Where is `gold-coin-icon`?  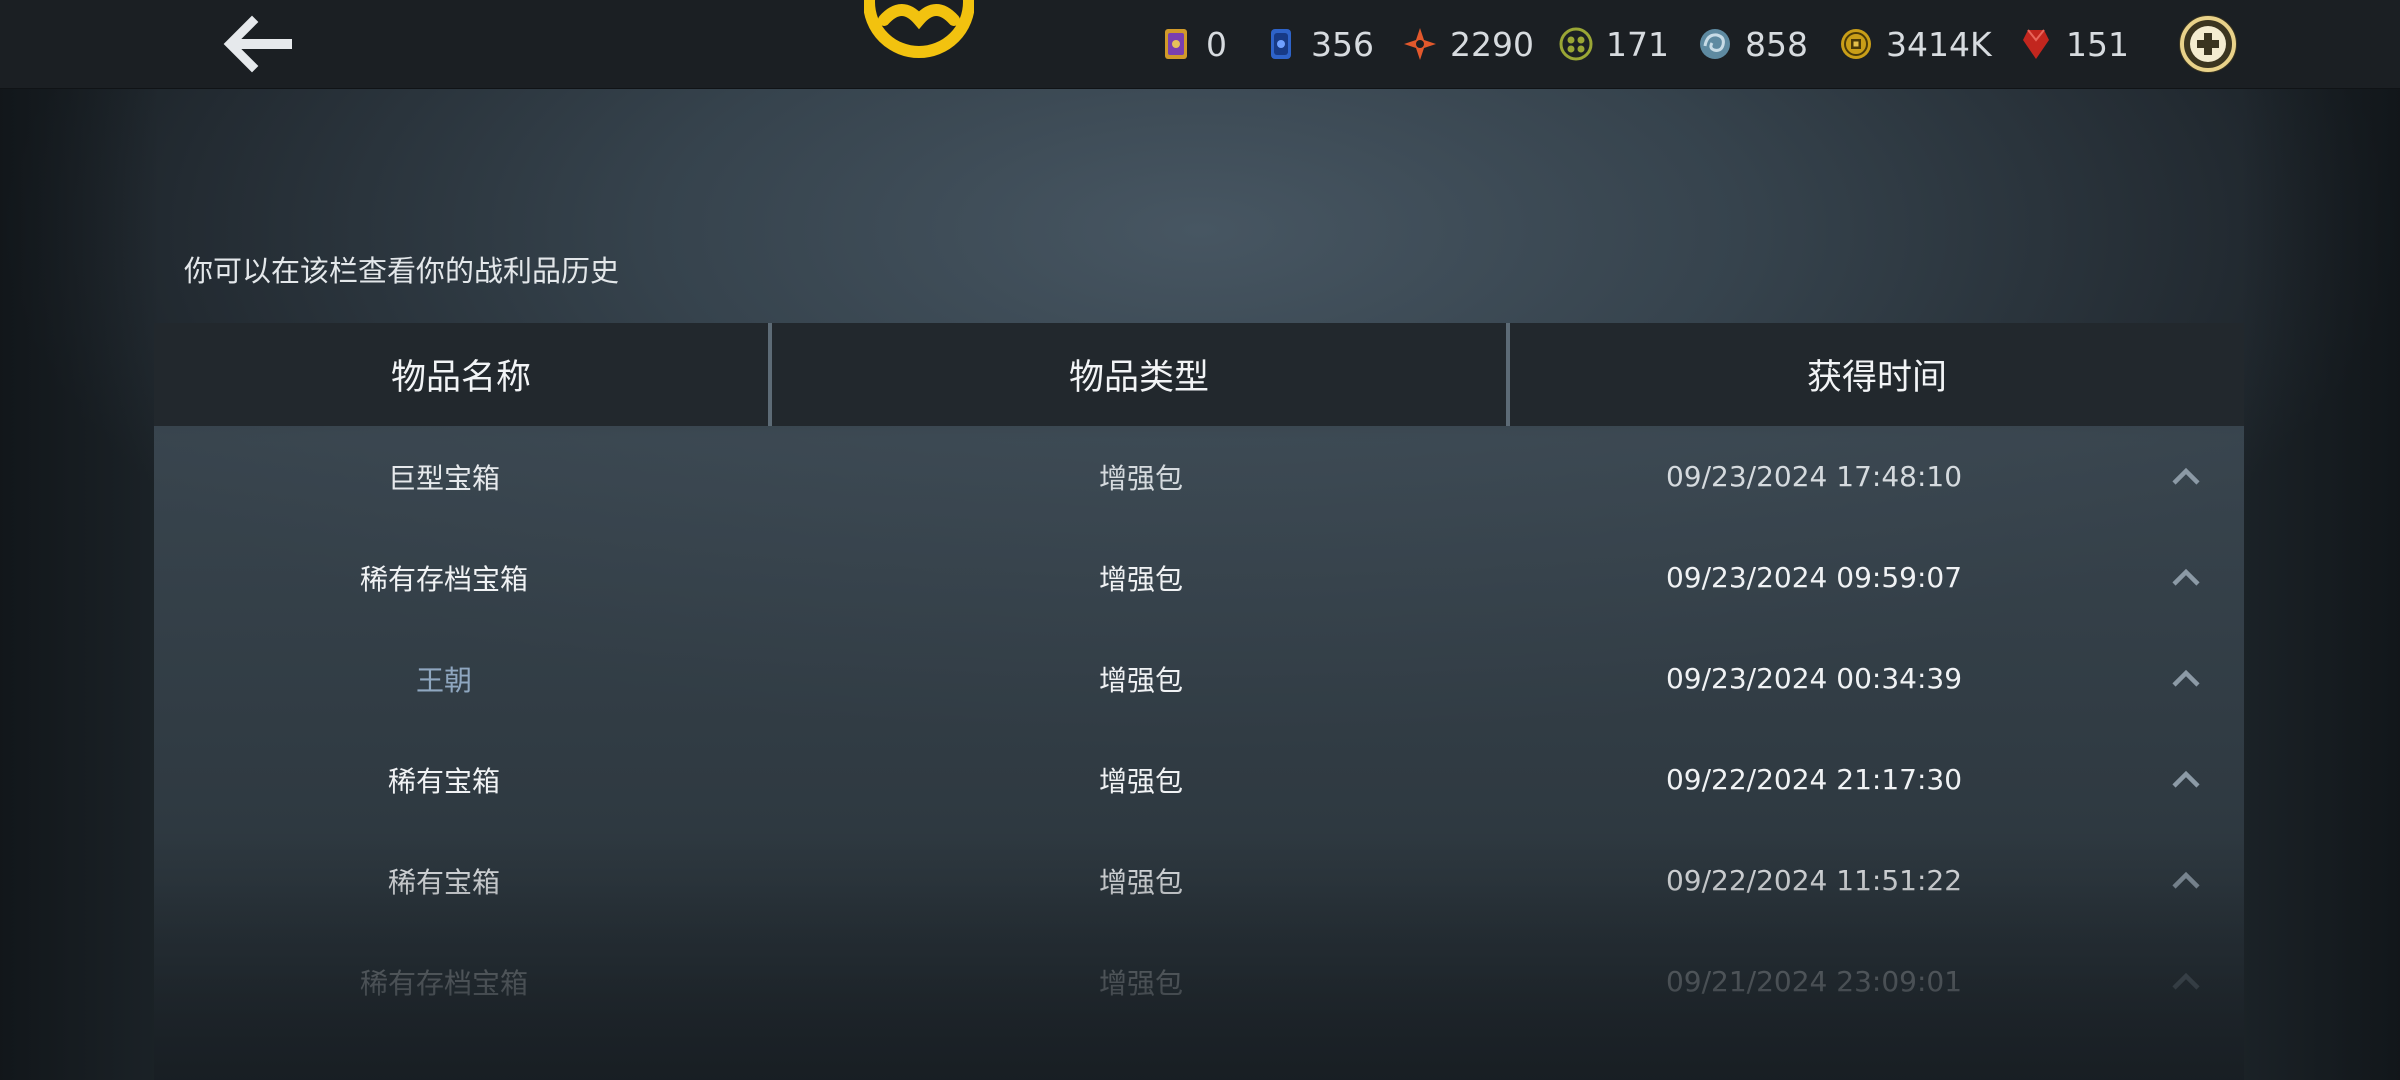 gold-coin-icon is located at coordinates (1856, 44).